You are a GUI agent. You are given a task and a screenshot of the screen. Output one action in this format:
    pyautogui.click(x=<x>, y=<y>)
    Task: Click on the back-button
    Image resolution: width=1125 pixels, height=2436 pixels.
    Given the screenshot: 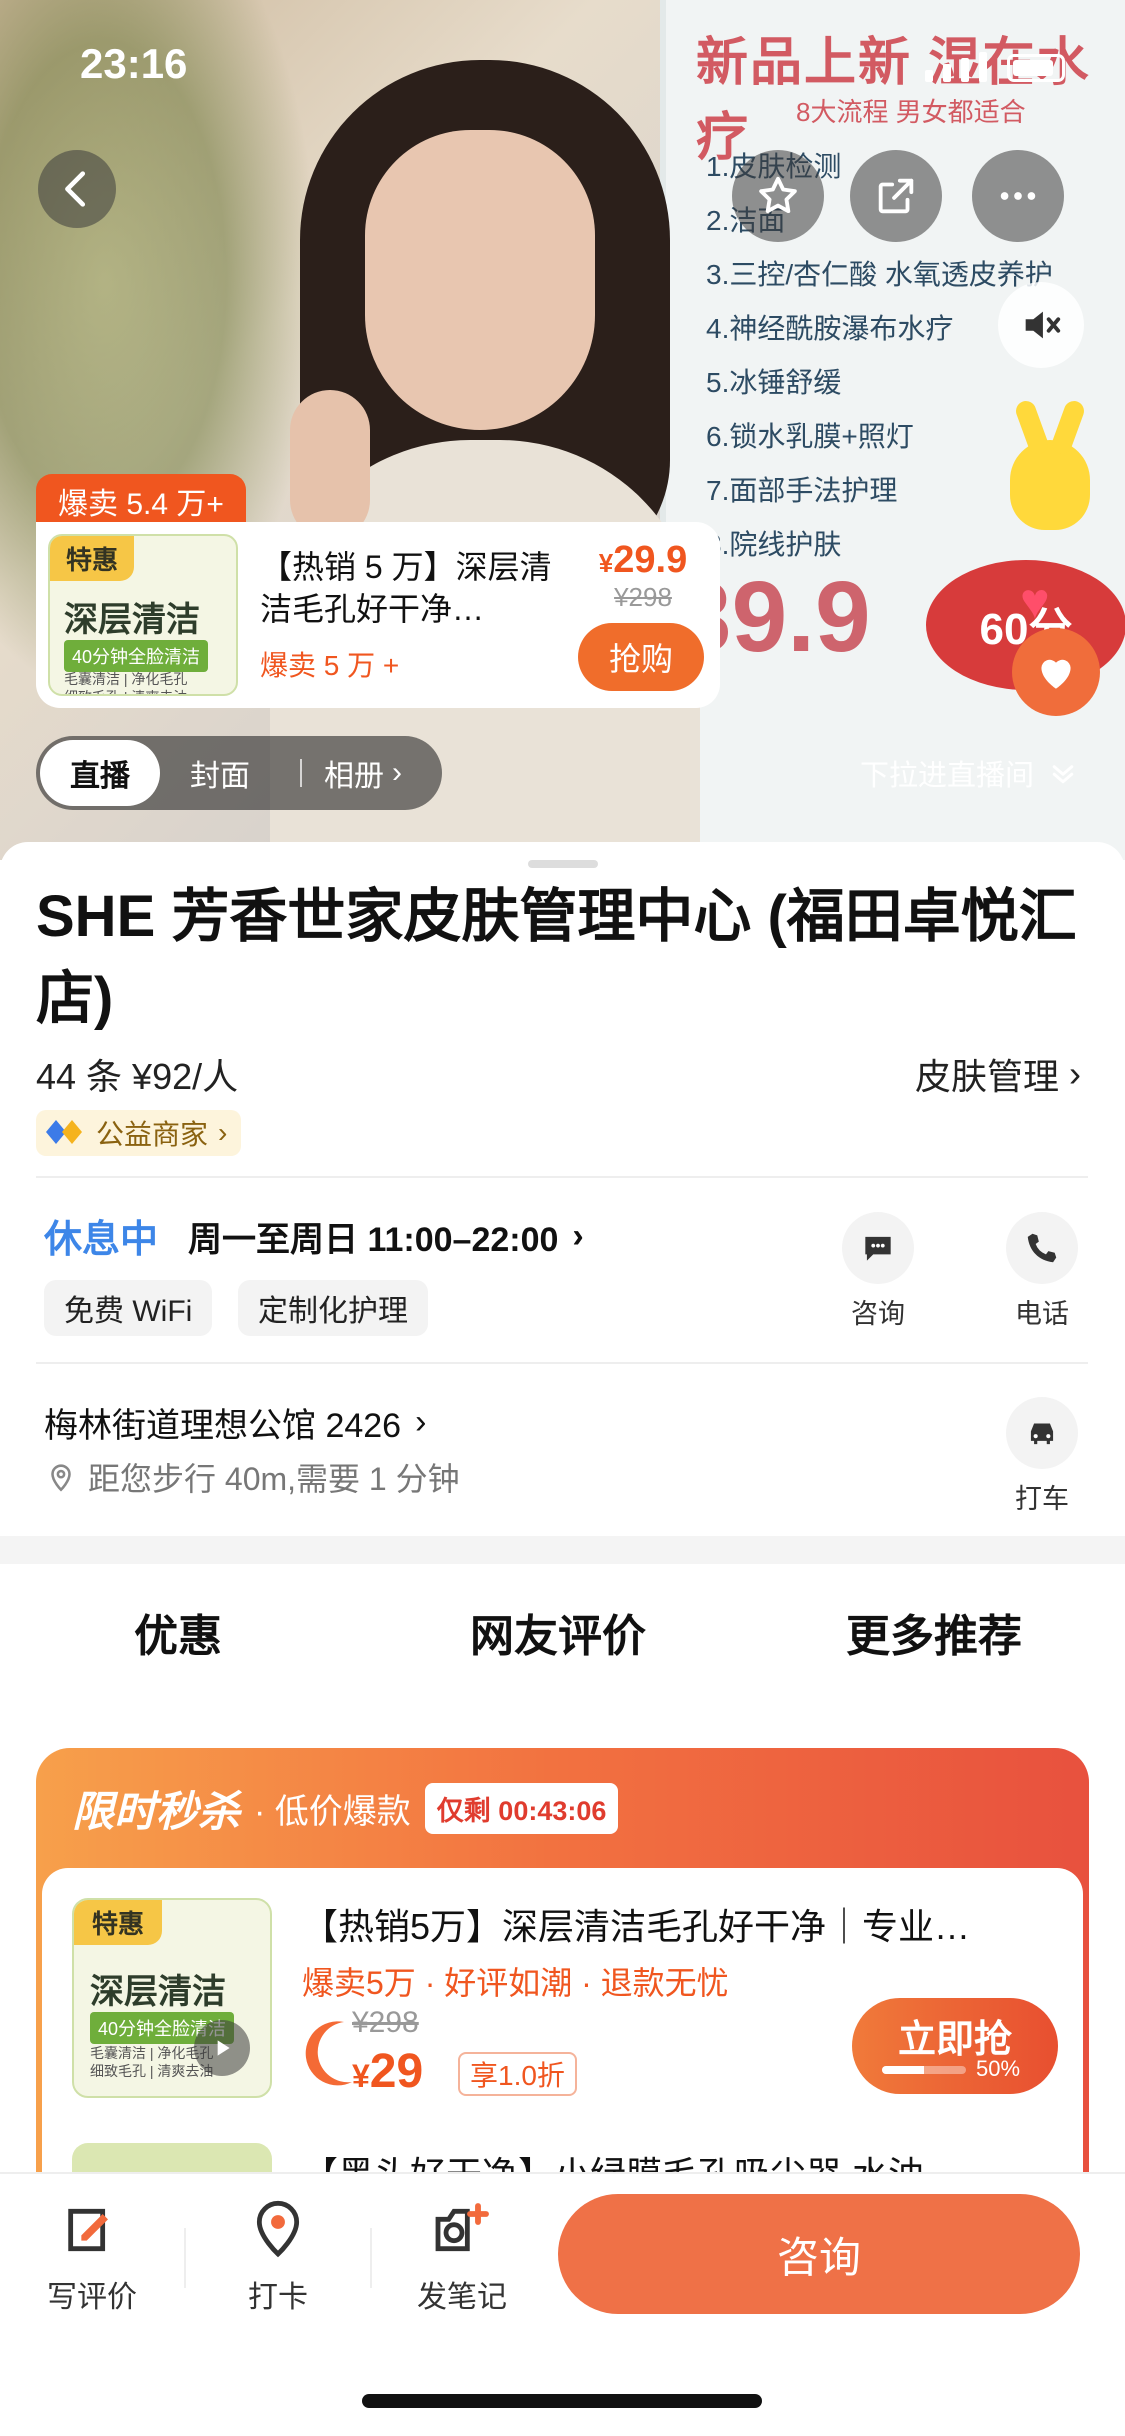 What is the action you would take?
    pyautogui.click(x=77, y=189)
    